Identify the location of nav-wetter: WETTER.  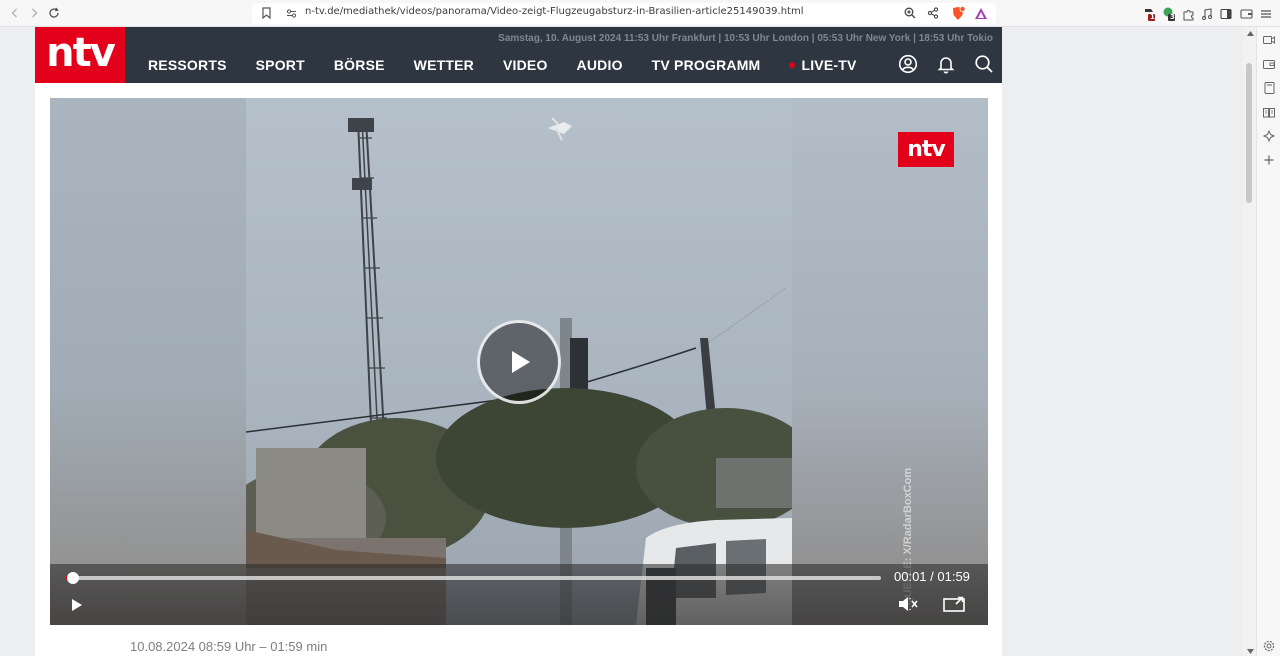
(444, 65).